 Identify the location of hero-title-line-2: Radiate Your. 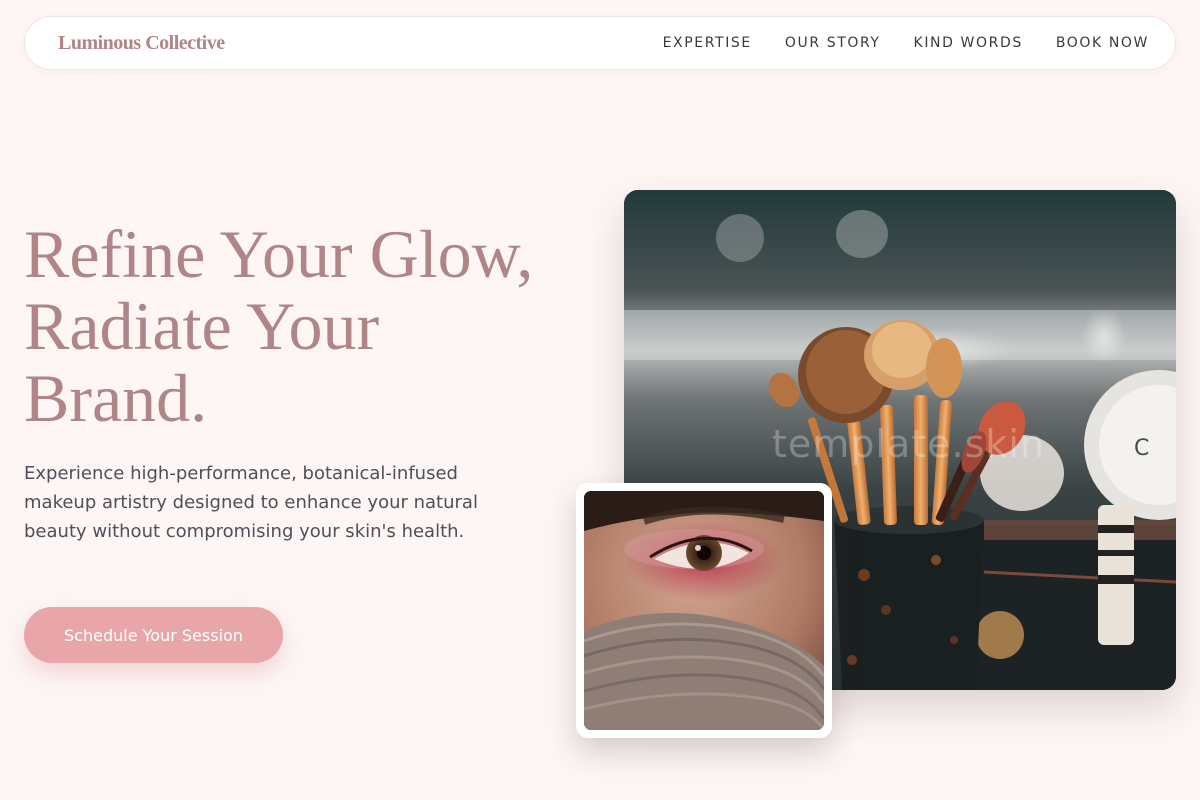
(202, 326).